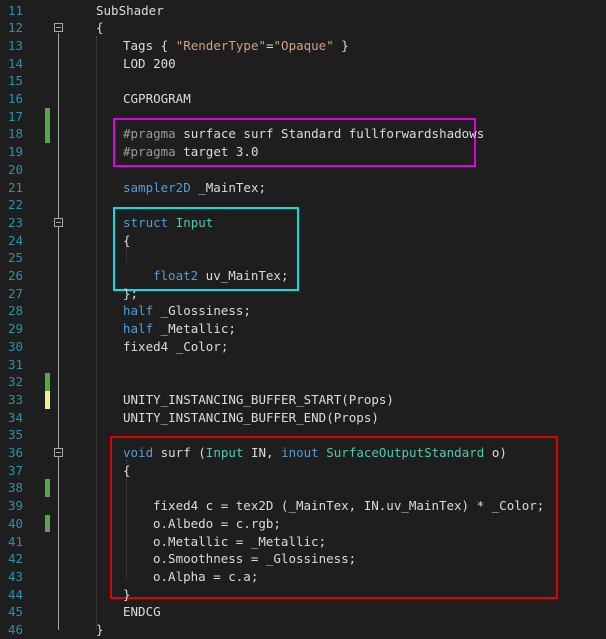  Describe the element at coordinates (303, 471) in the screenshot. I see `code-line: 37 {` at that location.